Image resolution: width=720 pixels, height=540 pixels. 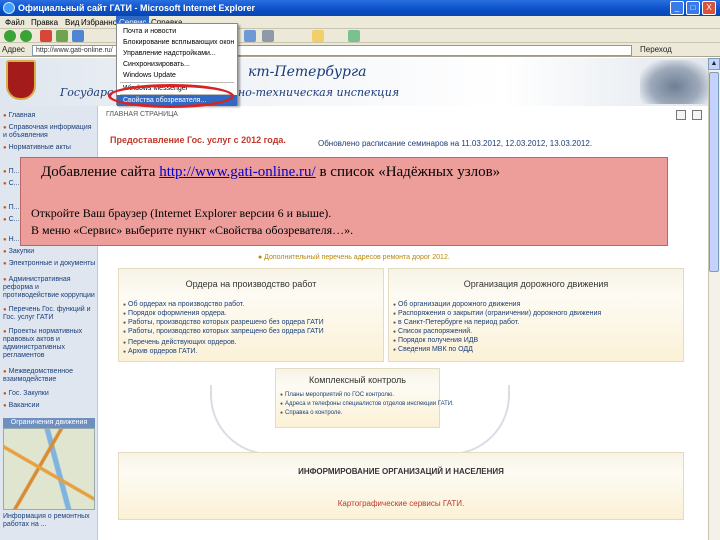 I want to click on orders-title: Ордера на производство работ, so click(x=251, y=284).